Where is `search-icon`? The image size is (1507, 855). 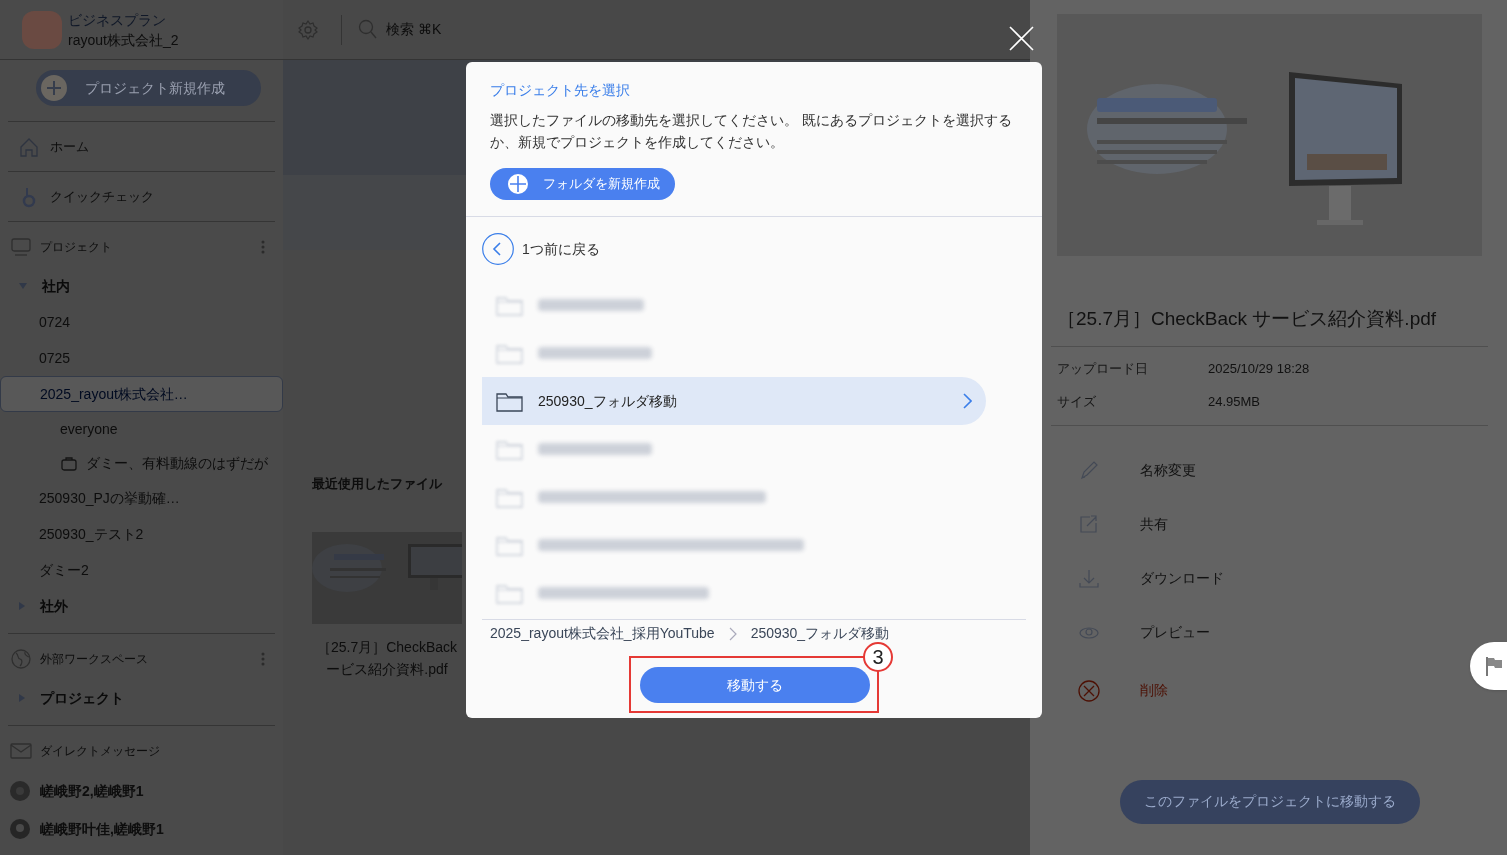 search-icon is located at coordinates (368, 29).